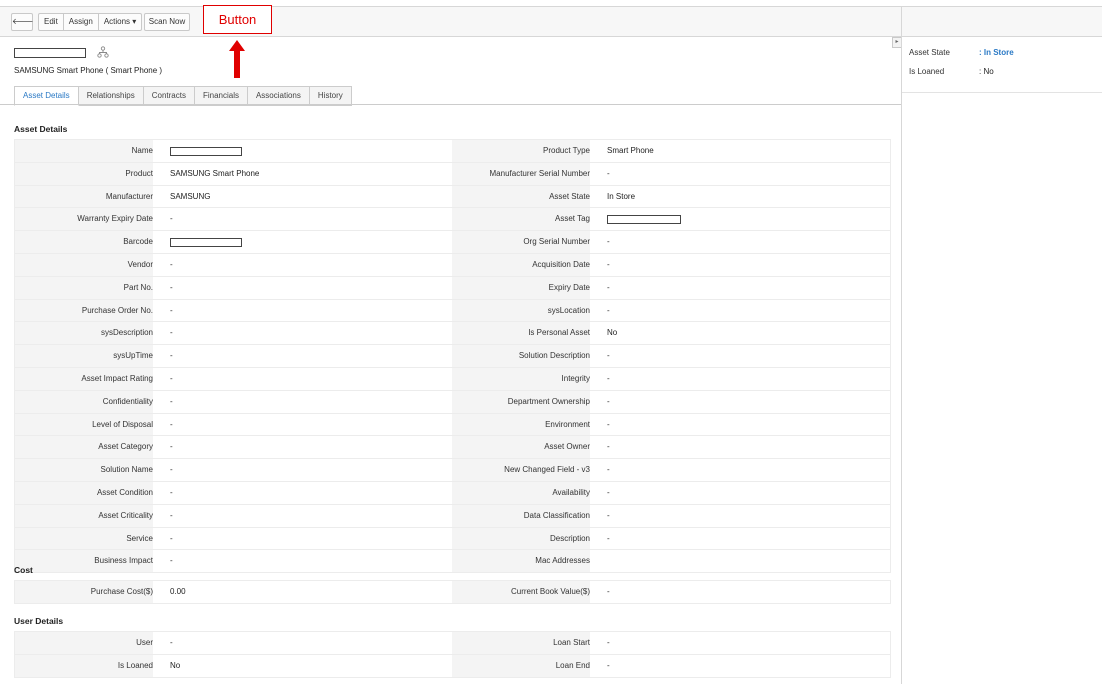 The width and height of the screenshot is (1102, 684). I want to click on field-label-text: User, so click(144, 642).